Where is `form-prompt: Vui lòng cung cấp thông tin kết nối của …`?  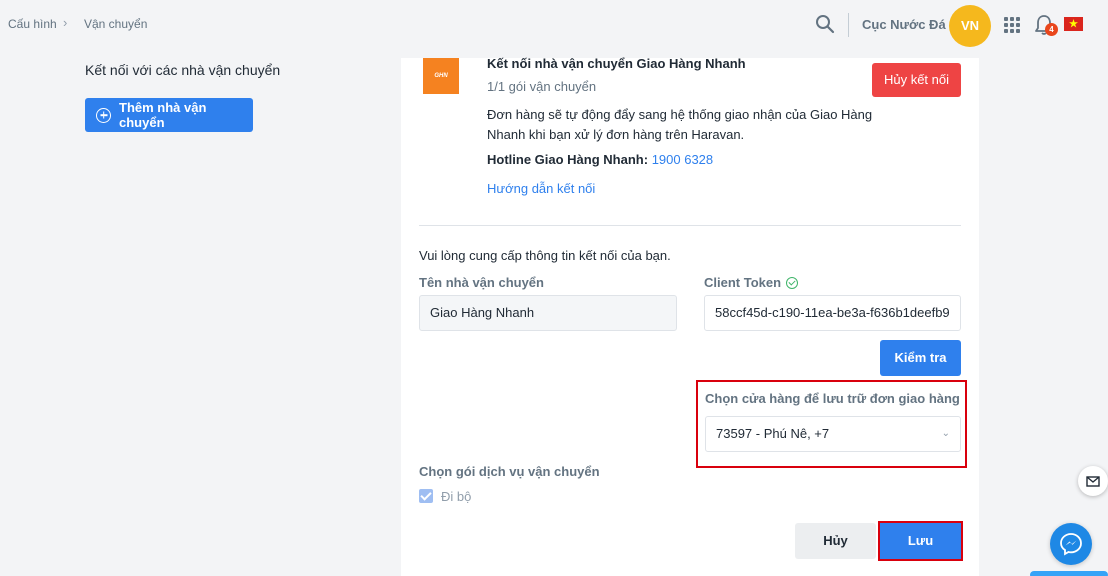 form-prompt: Vui lòng cung cấp thông tin kết nối của … is located at coordinates (545, 255).